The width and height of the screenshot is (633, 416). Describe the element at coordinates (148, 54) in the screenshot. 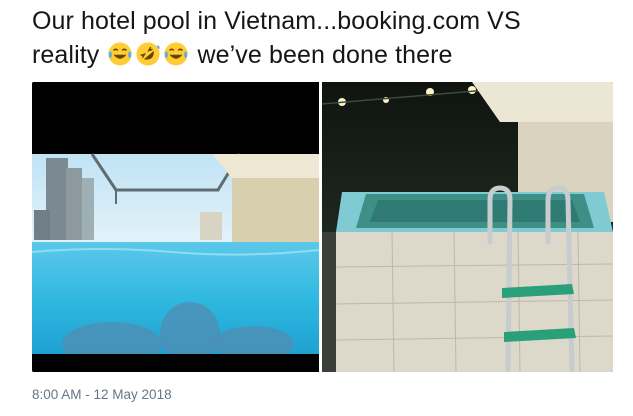

I see `rolling-laughing-emoji-icon` at that location.